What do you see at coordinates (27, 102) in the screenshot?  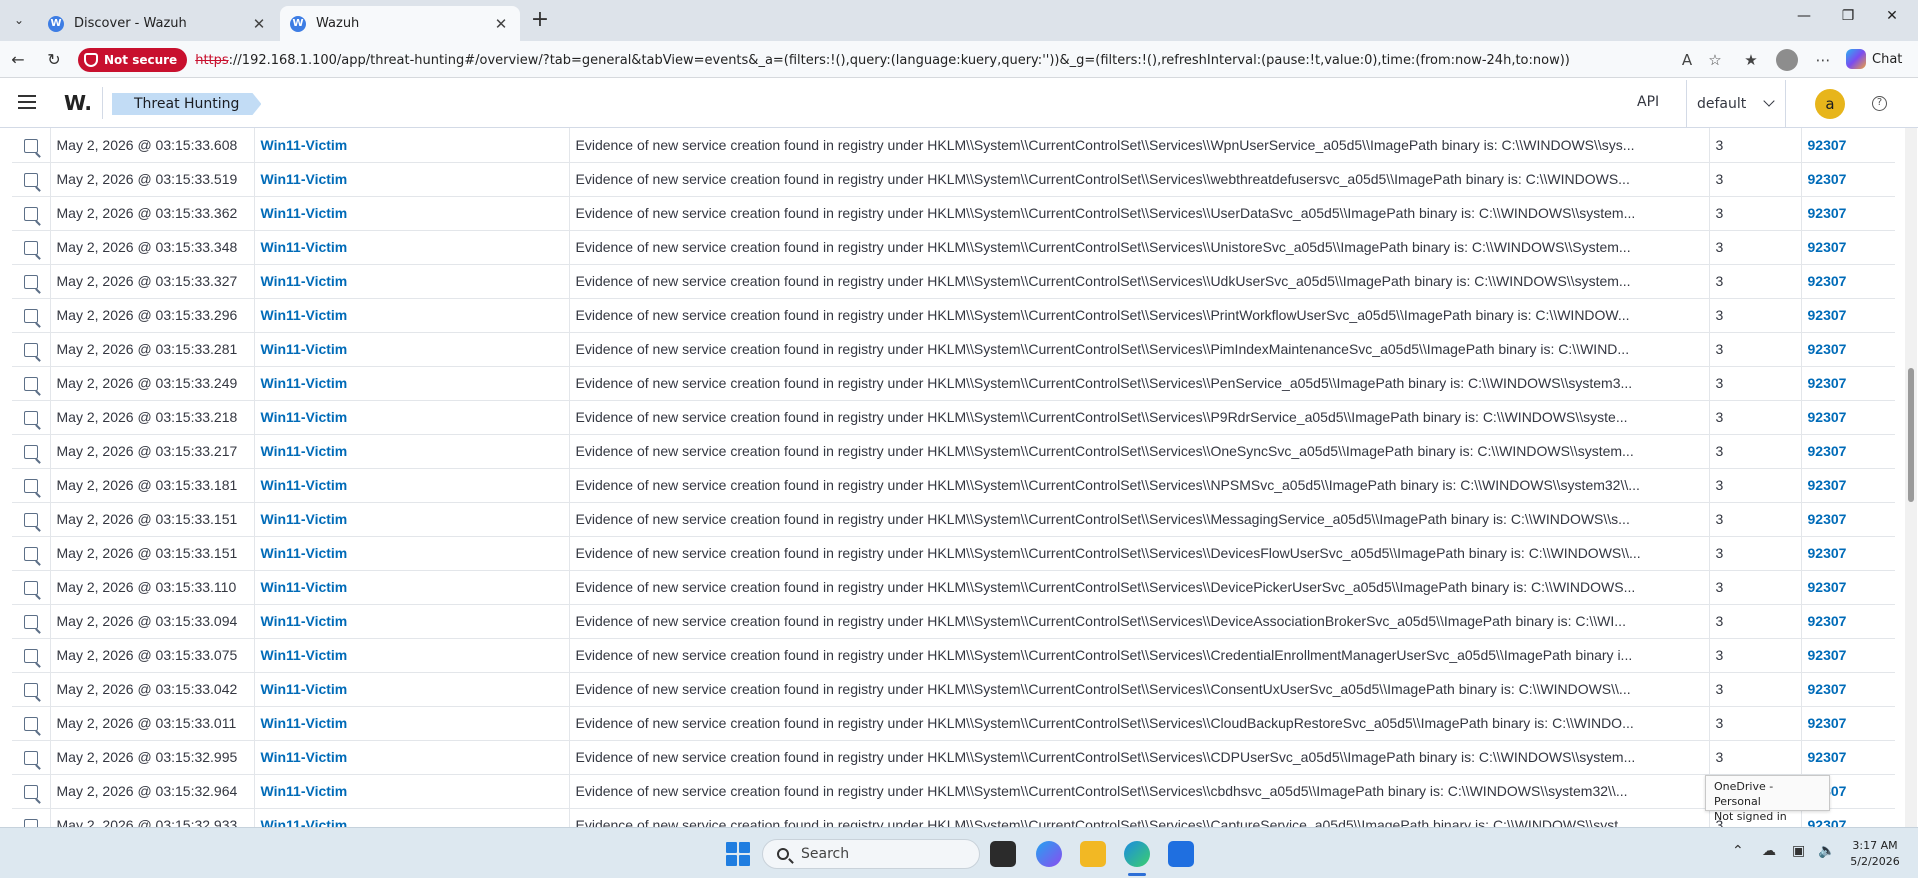 I see `menu-hamburger-icon` at bounding box center [27, 102].